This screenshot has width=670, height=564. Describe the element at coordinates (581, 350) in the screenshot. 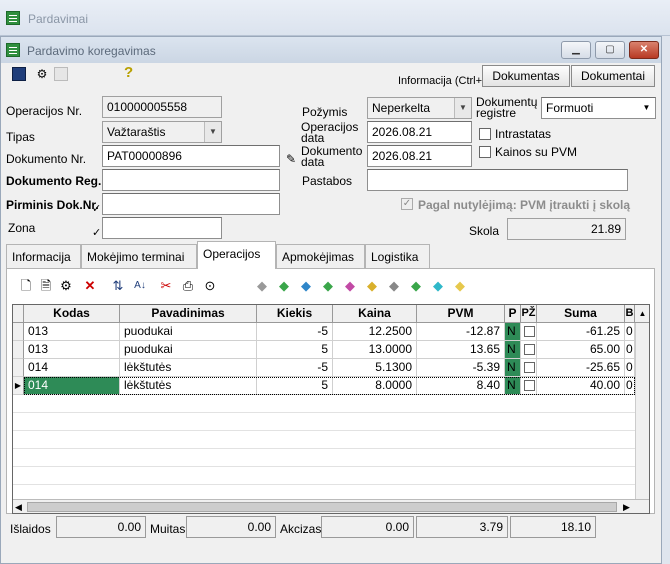

I see `cell-suma: 65.00` at that location.